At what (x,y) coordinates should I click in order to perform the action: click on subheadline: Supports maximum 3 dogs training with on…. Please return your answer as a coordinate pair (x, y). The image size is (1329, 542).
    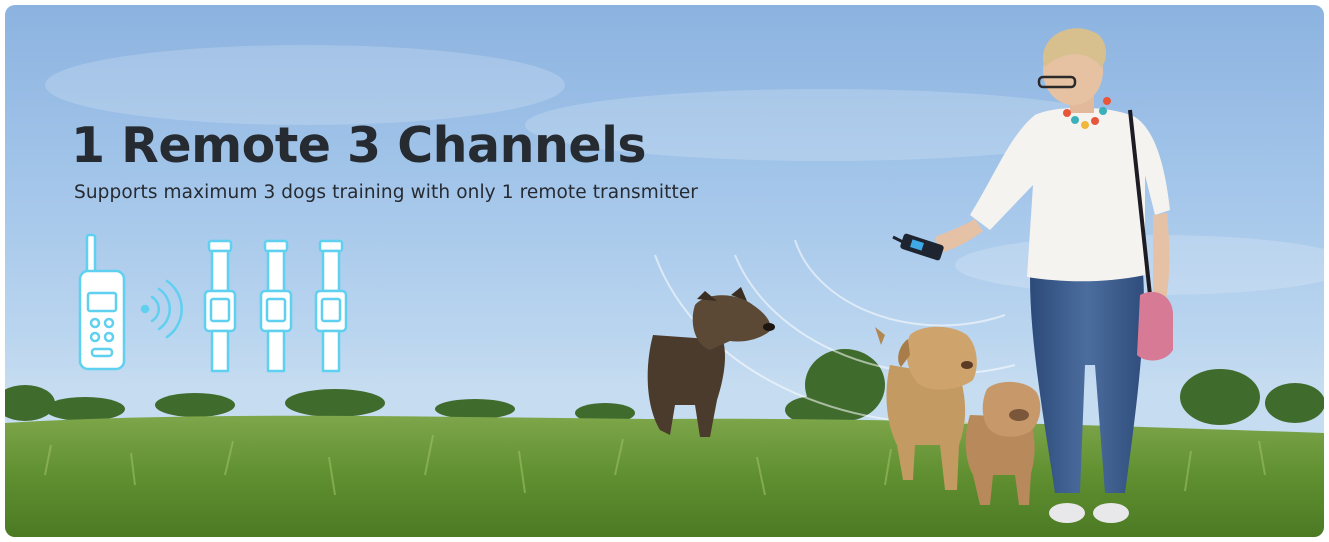
    Looking at the image, I should click on (386, 192).